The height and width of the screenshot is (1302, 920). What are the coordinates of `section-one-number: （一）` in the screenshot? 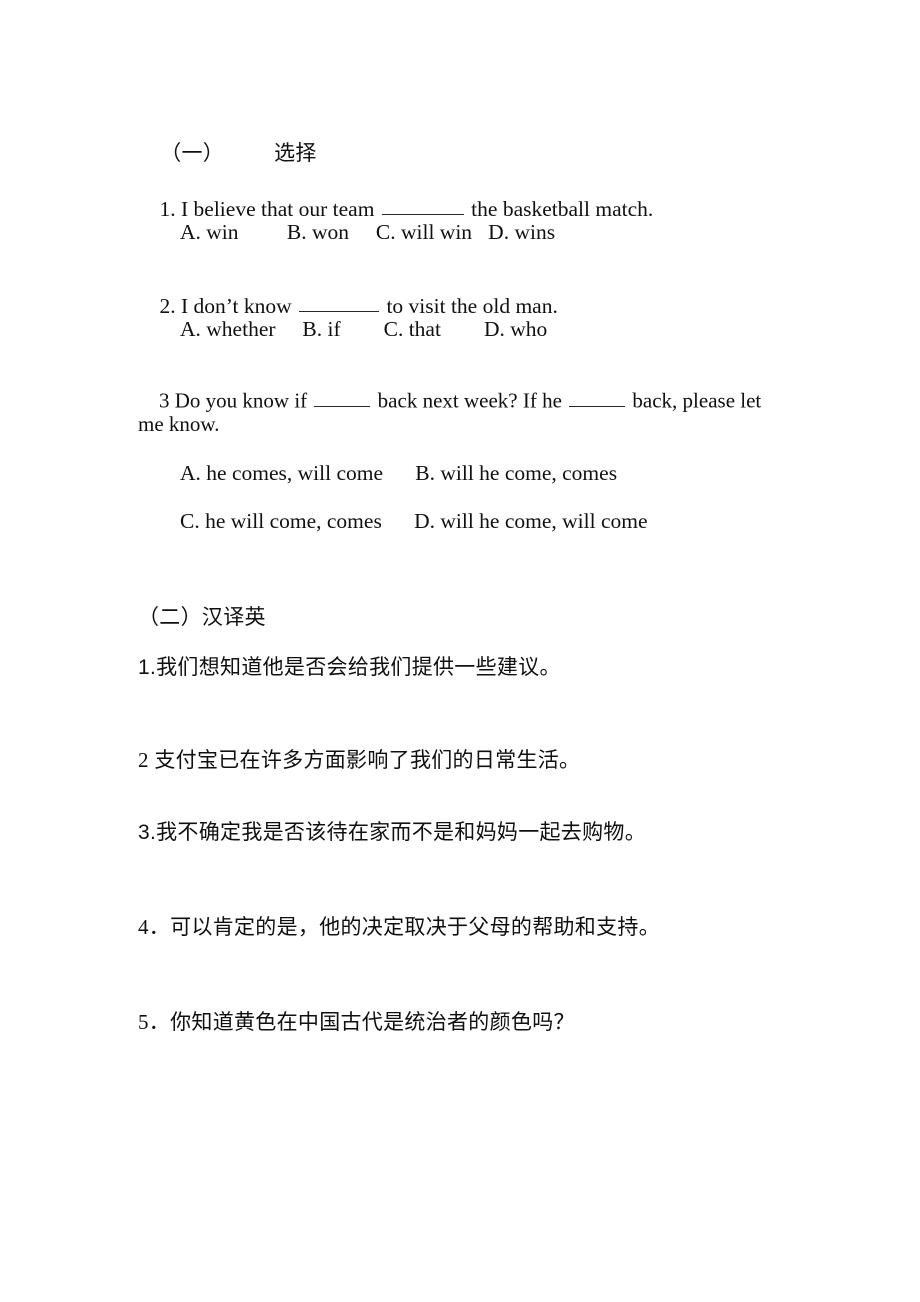 It's located at (192, 153).